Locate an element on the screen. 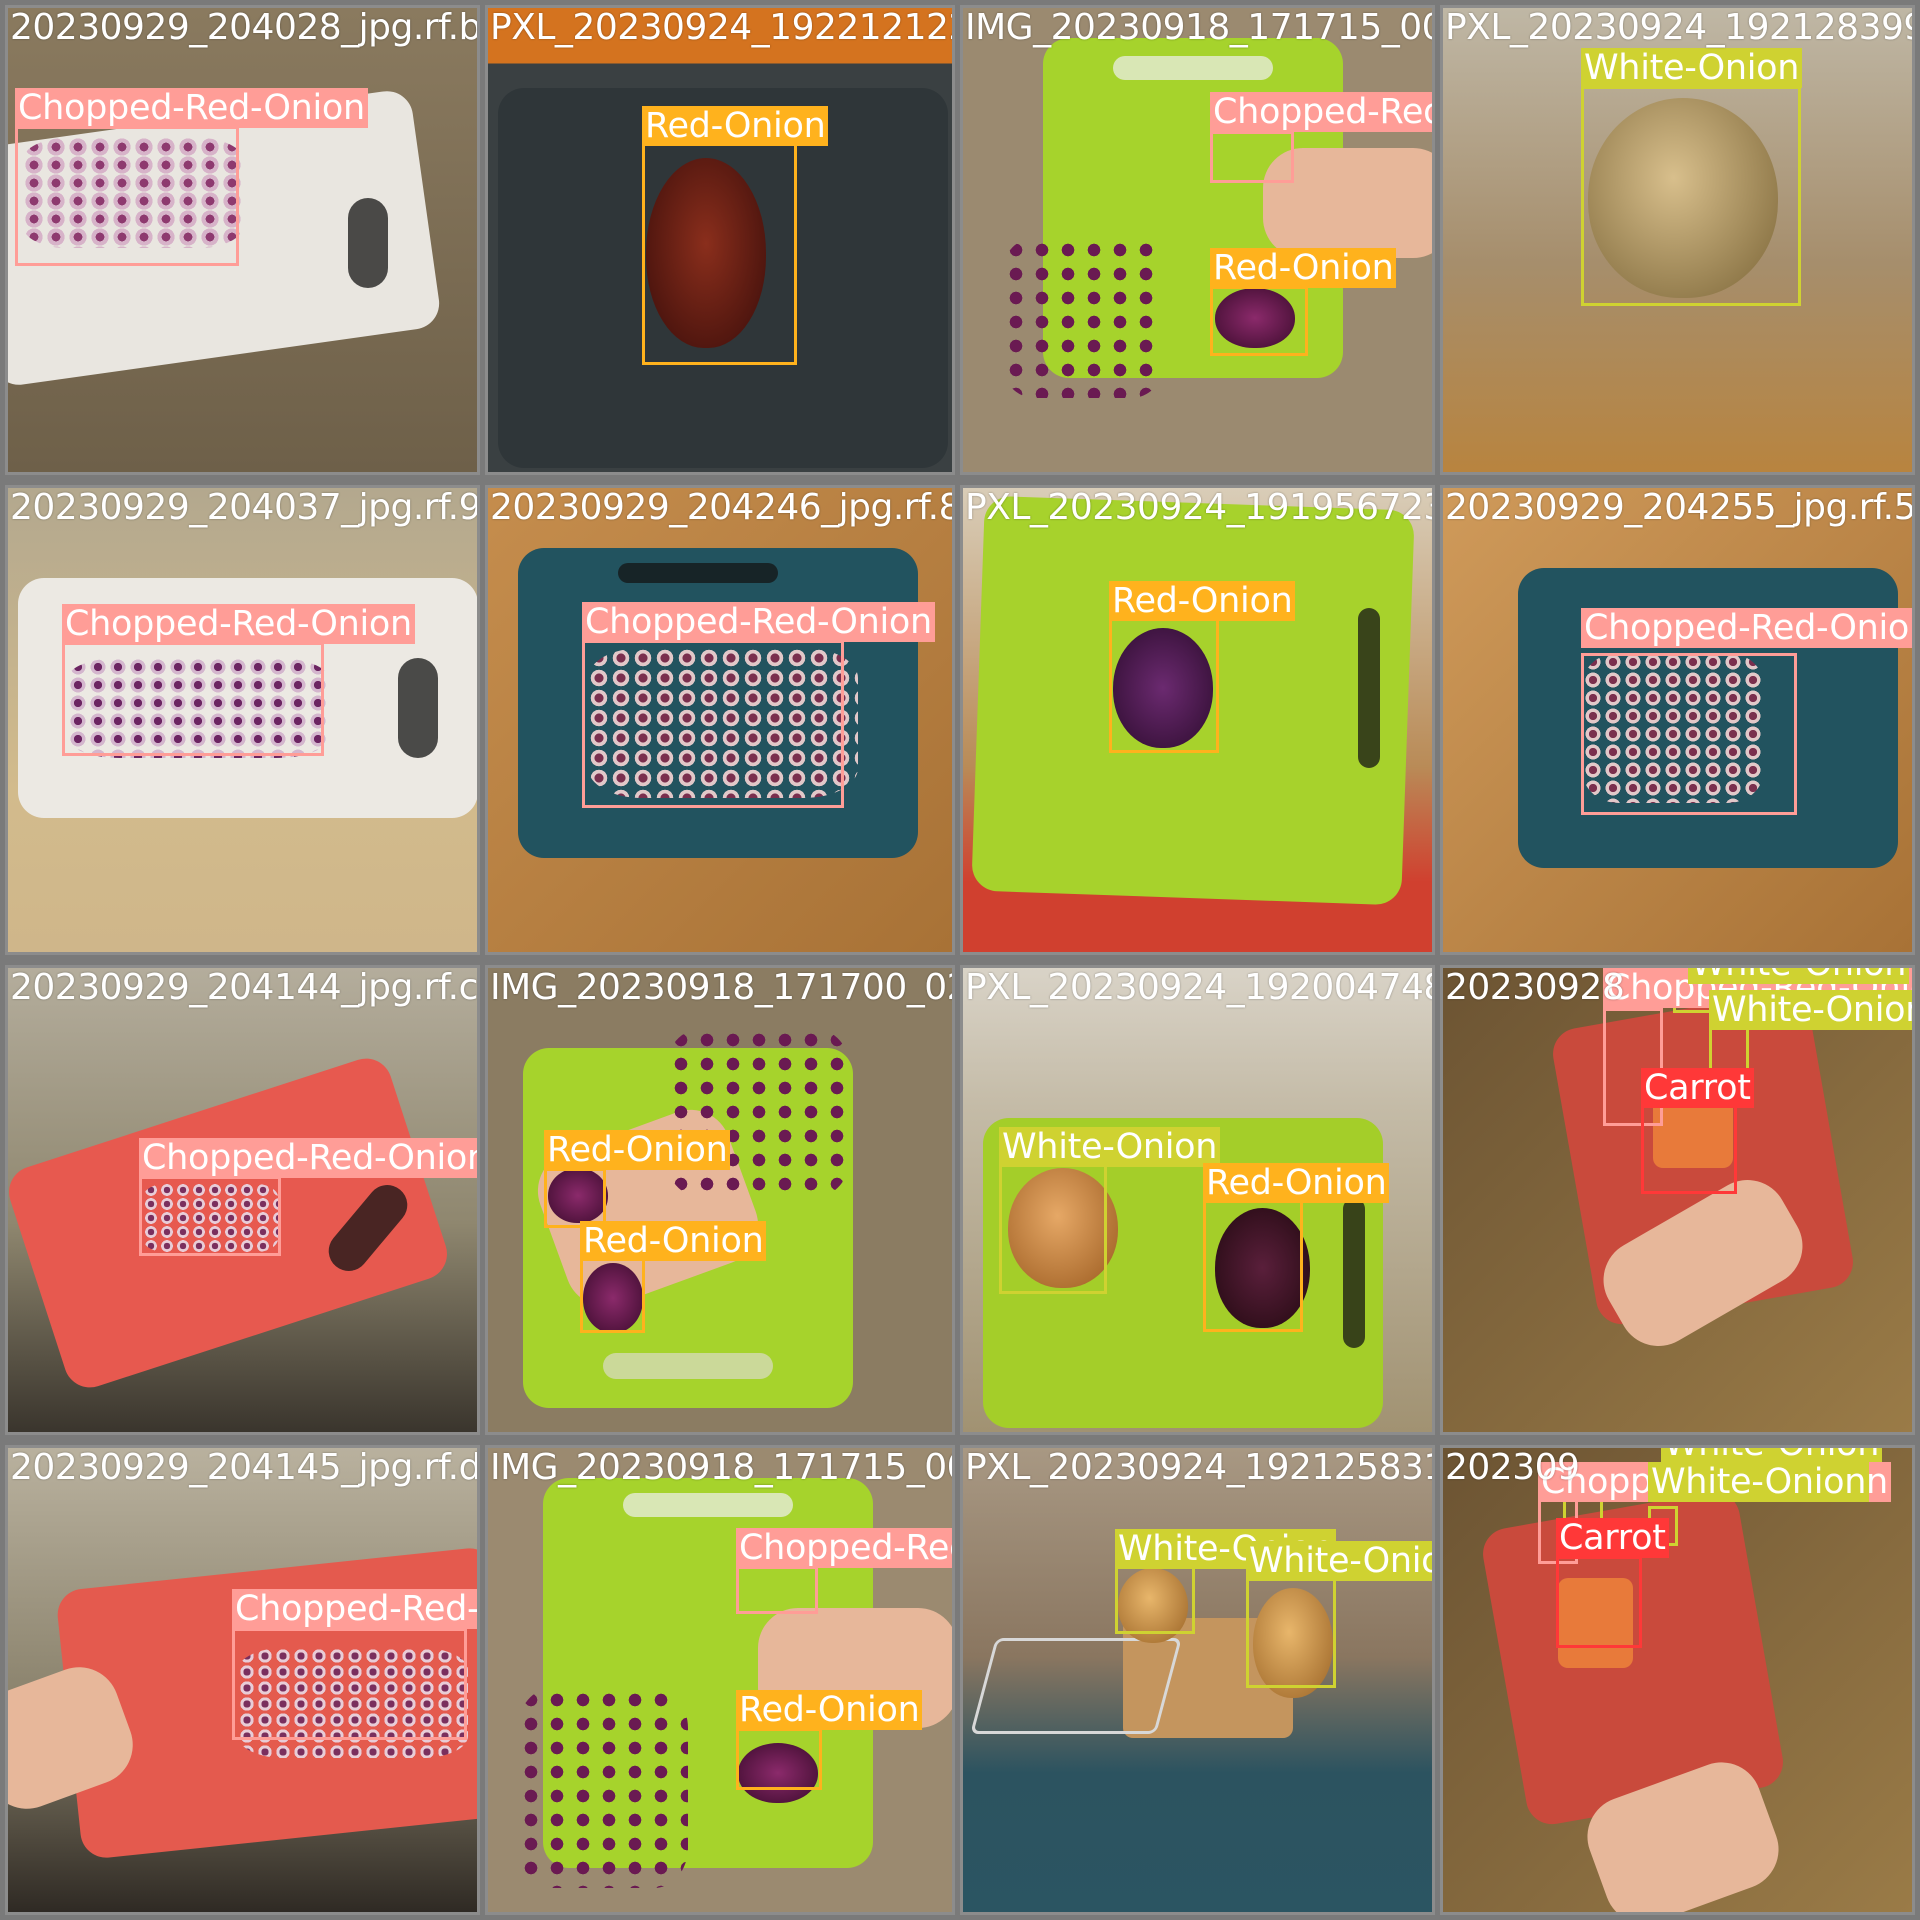 This screenshot has height=1920, width=1920. tile-7: Red-Onion PXL_20230924_191956723 is located at coordinates (1197, 720).